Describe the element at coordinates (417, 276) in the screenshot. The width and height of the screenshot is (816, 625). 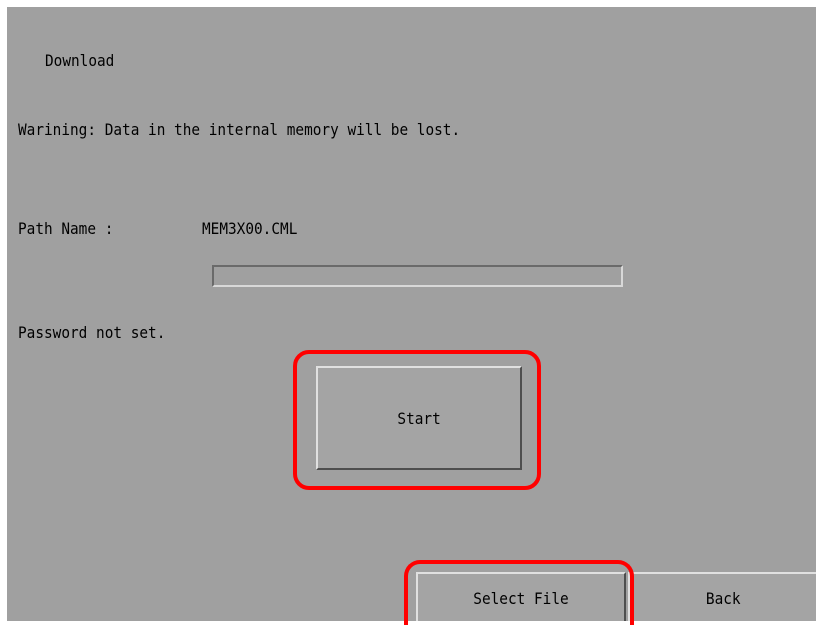
I see `download-progress-bar` at that location.